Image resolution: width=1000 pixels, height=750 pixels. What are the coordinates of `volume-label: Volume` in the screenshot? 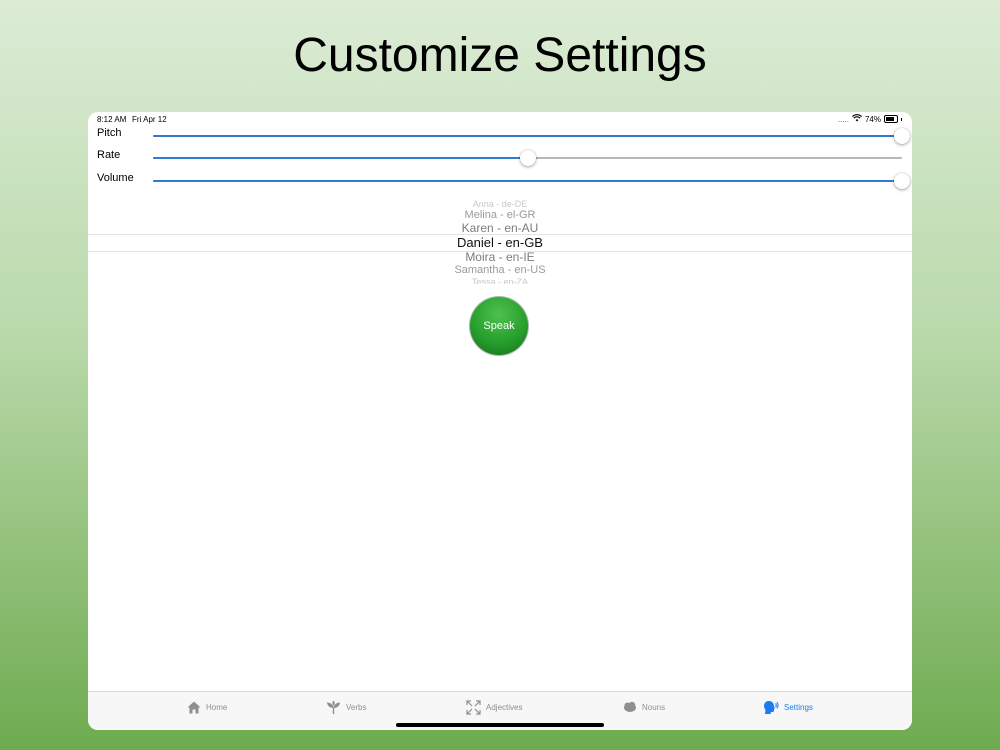 It's located at (115, 178).